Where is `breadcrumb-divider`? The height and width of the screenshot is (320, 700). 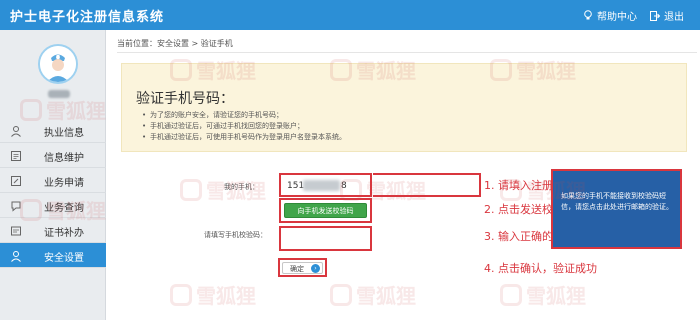
breadcrumb-divider is located at coordinates (407, 52).